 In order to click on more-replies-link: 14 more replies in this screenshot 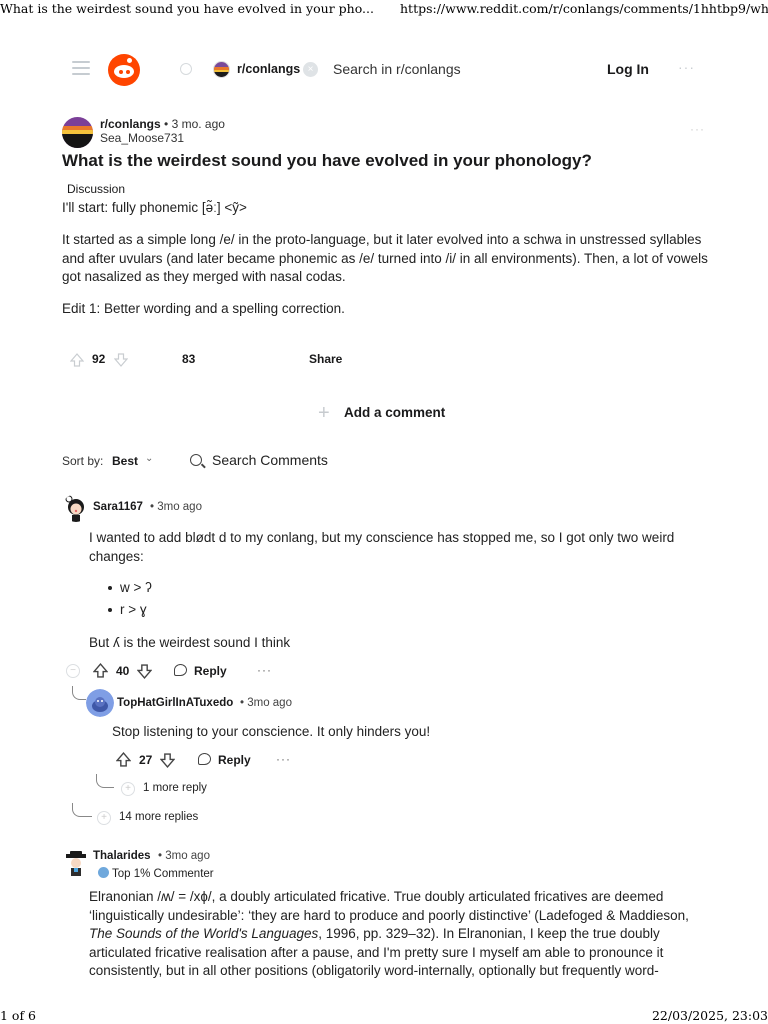, I will do `click(158, 817)`.